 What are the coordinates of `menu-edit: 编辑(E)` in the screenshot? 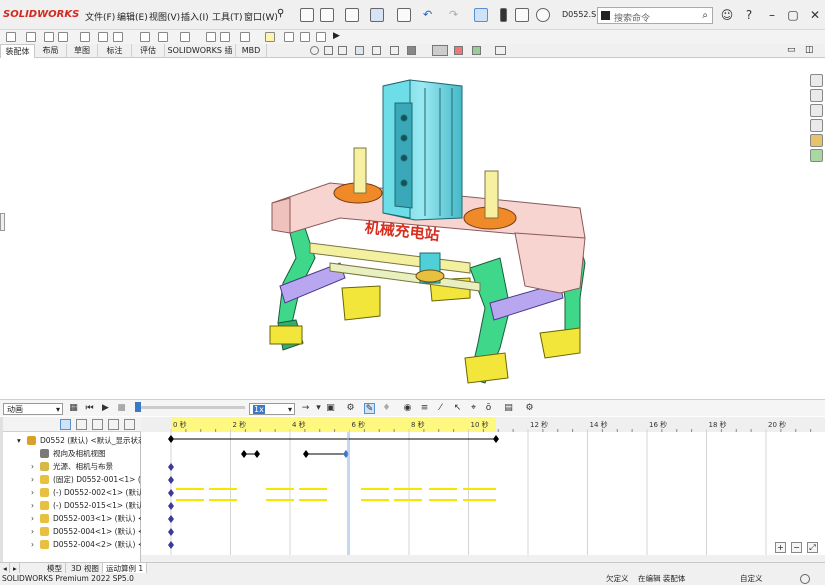 It's located at (132, 16).